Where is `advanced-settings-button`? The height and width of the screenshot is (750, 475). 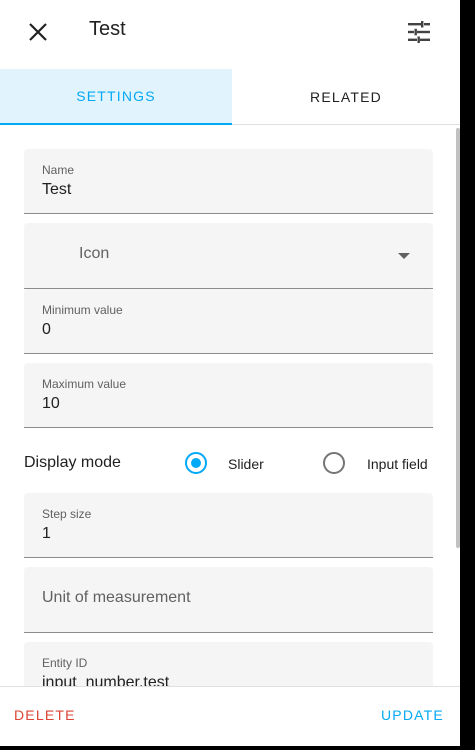
advanced-settings-button is located at coordinates (419, 32).